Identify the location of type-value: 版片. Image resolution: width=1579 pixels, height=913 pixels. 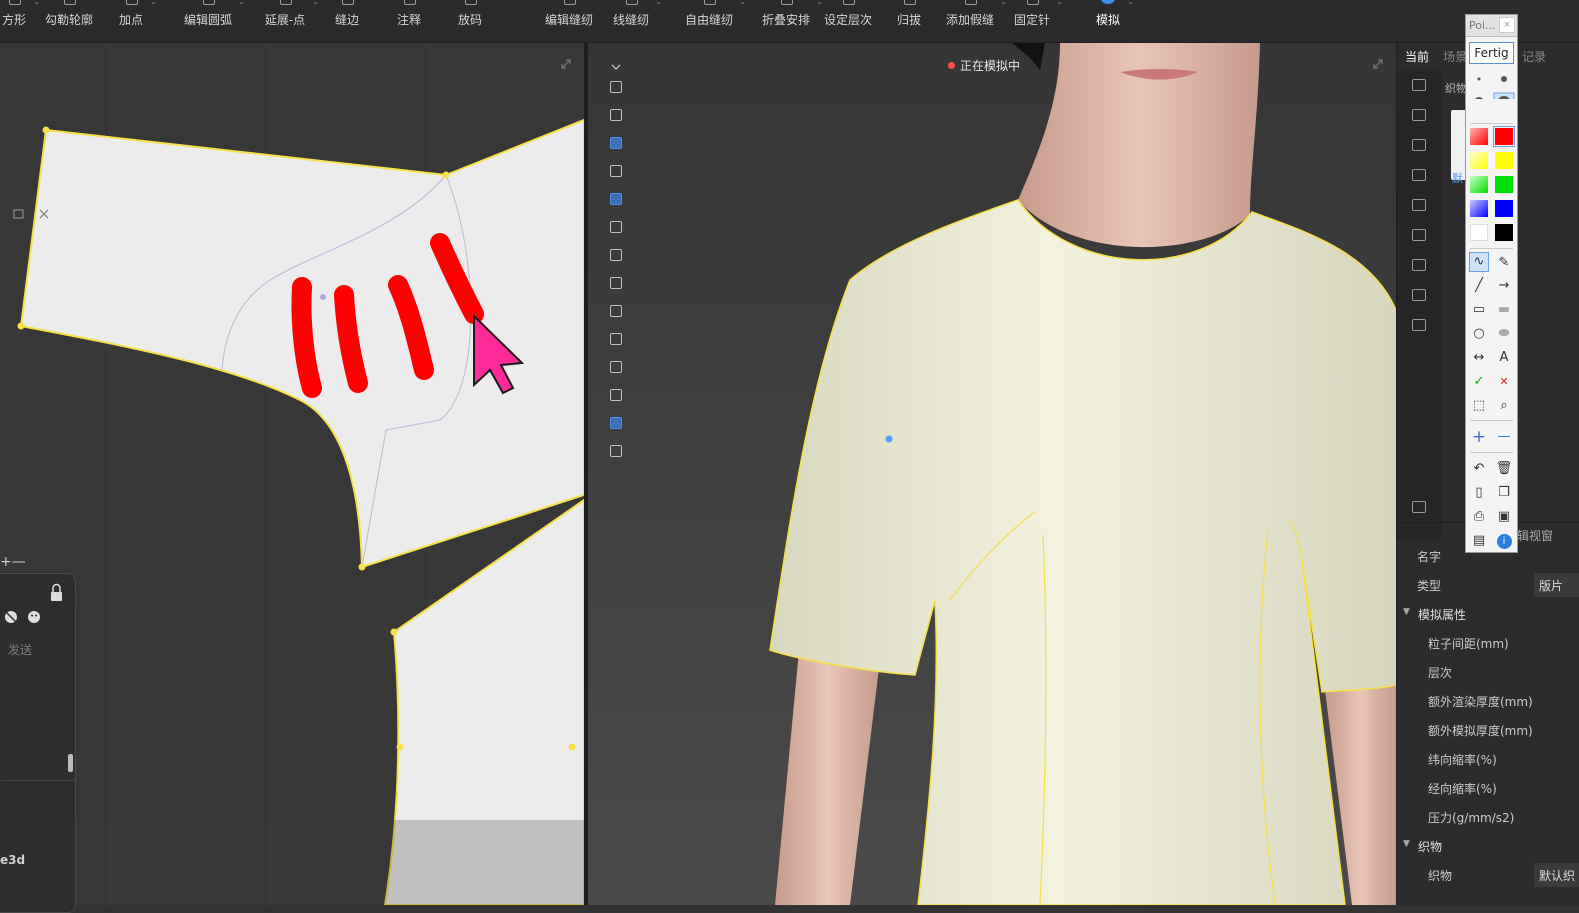
(1556, 585).